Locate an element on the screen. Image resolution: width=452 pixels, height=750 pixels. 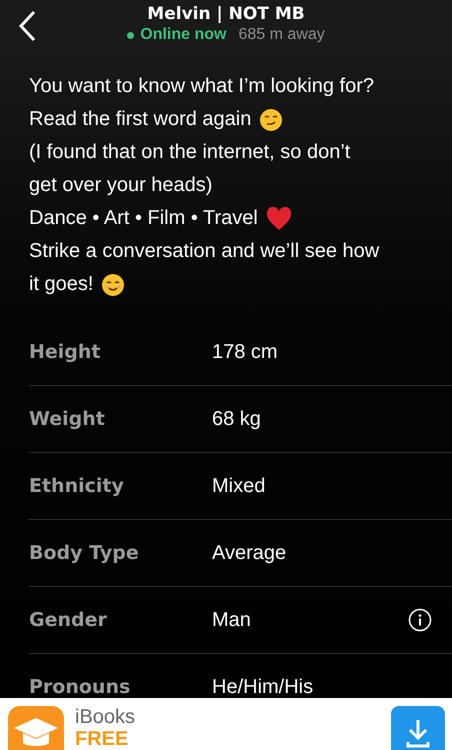
detail-value: He/Him/His is located at coordinates (263, 687).